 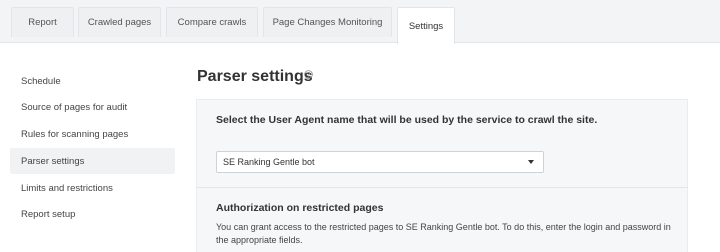 I want to click on tab-report: Report, so click(x=42, y=22).